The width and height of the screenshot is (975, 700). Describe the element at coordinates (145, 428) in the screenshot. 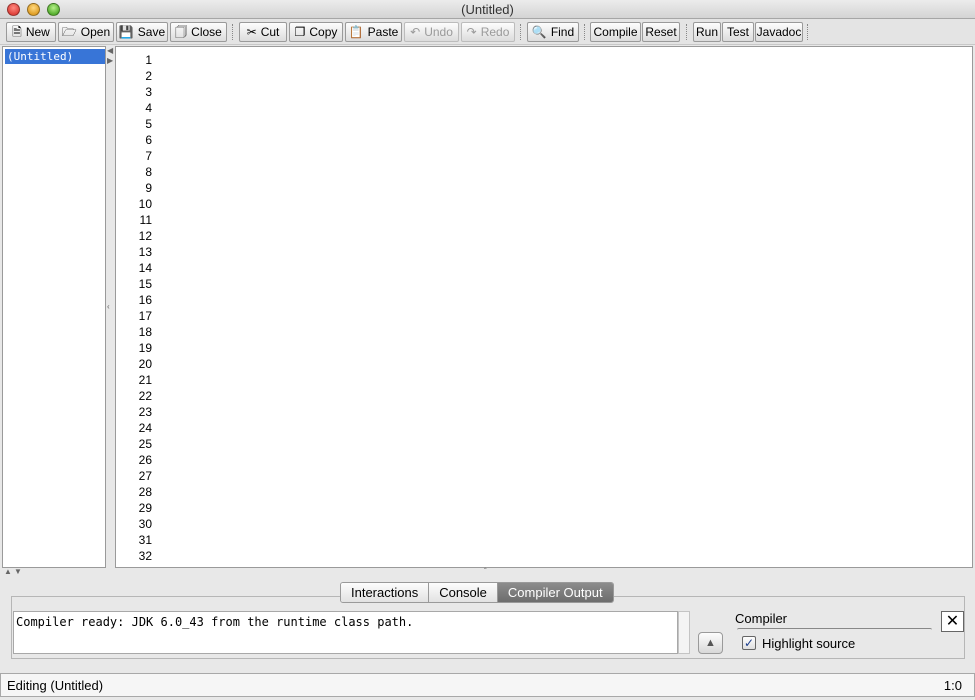

I see `line-number: 24` at that location.